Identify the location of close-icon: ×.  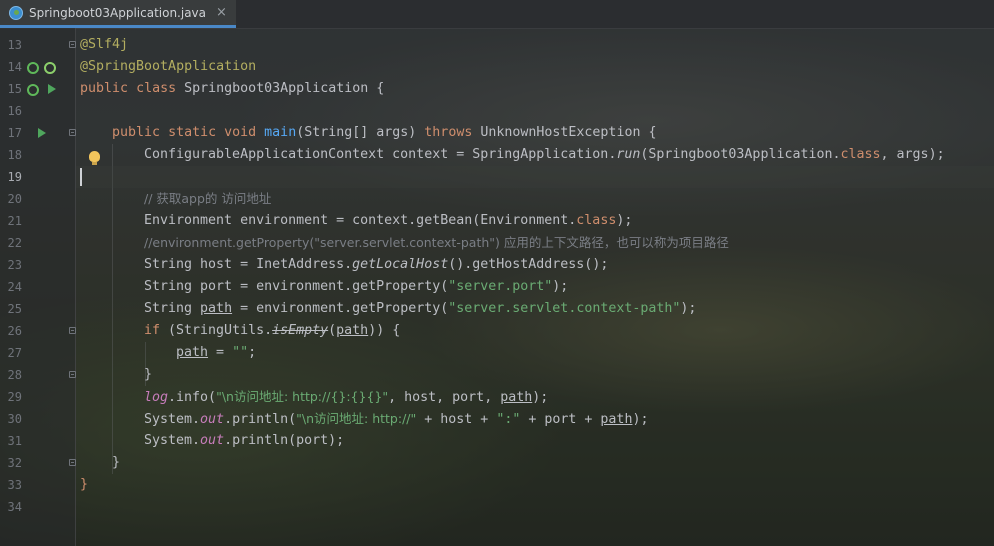
(221, 12).